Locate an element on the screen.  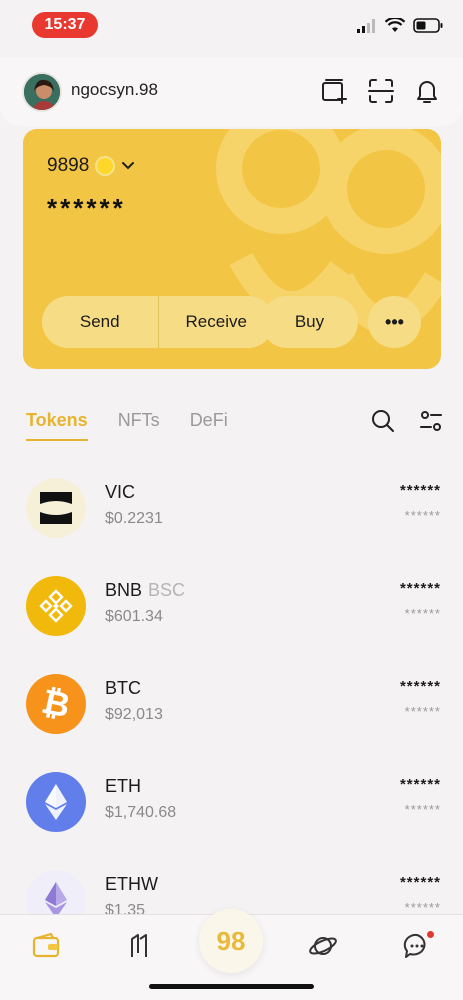
add-wallet-icon is located at coordinates (335, 91).